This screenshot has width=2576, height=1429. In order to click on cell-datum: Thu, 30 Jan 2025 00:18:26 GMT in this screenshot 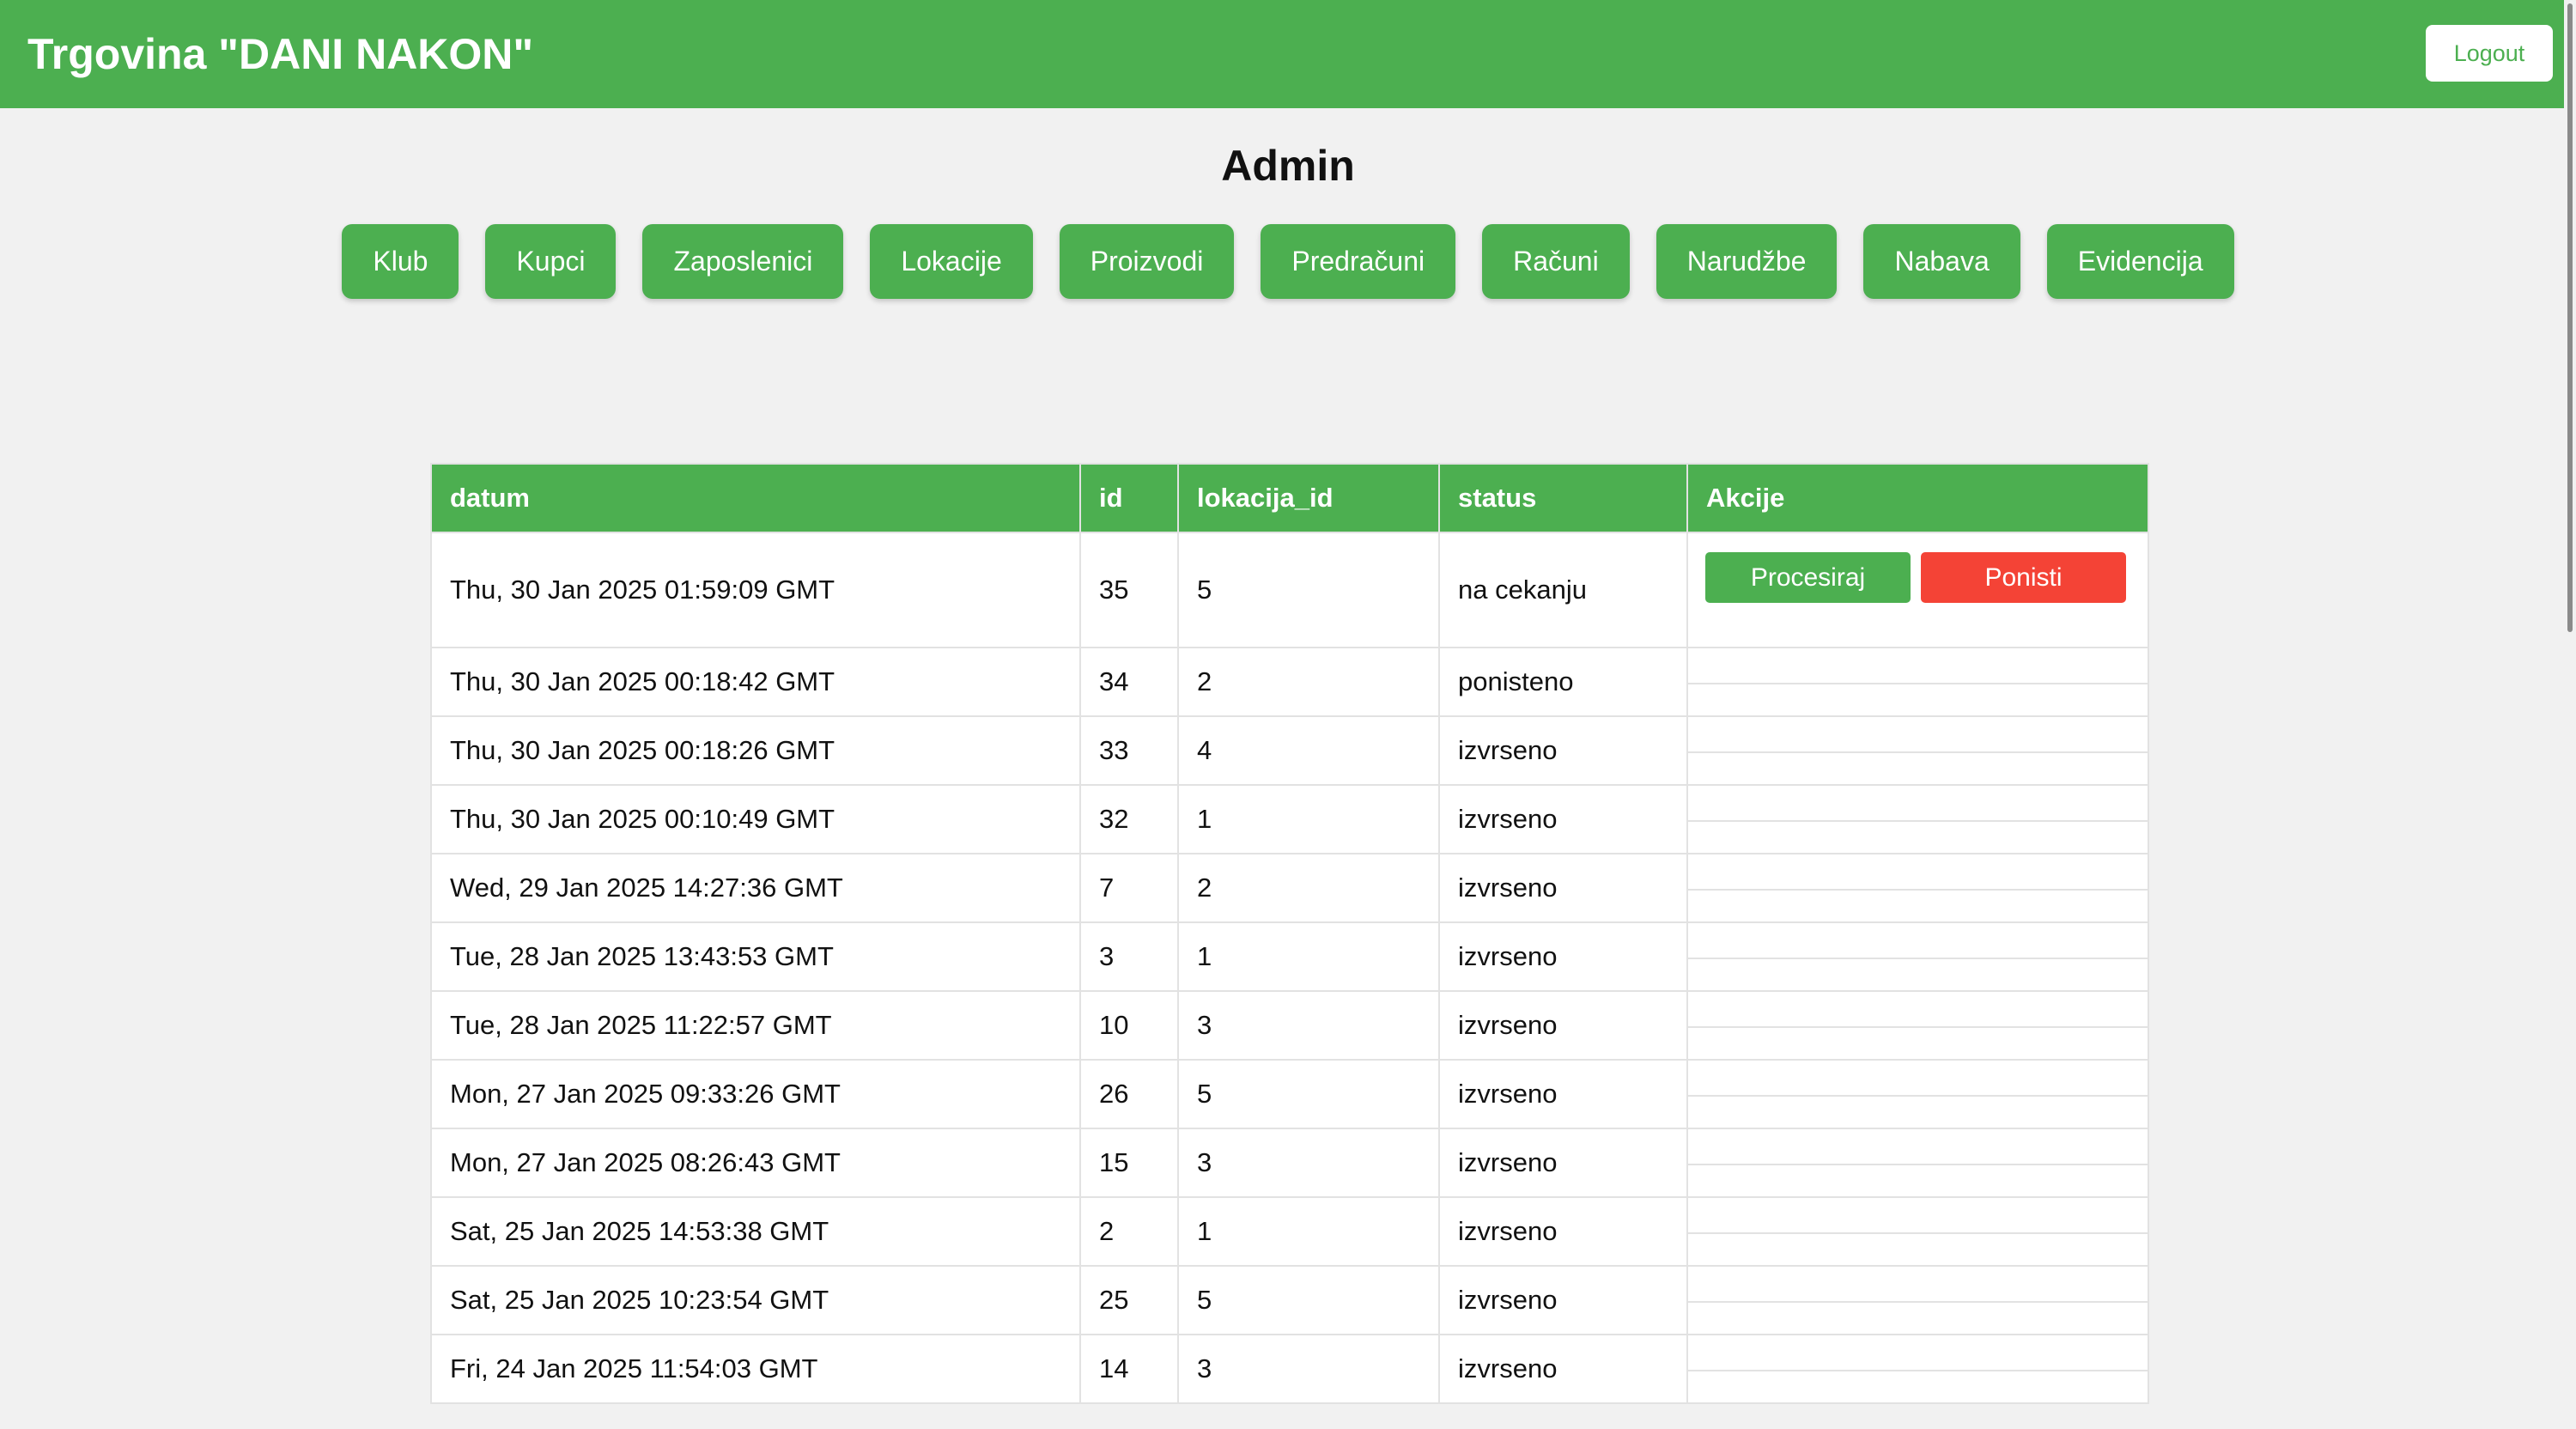, I will do `click(755, 751)`.